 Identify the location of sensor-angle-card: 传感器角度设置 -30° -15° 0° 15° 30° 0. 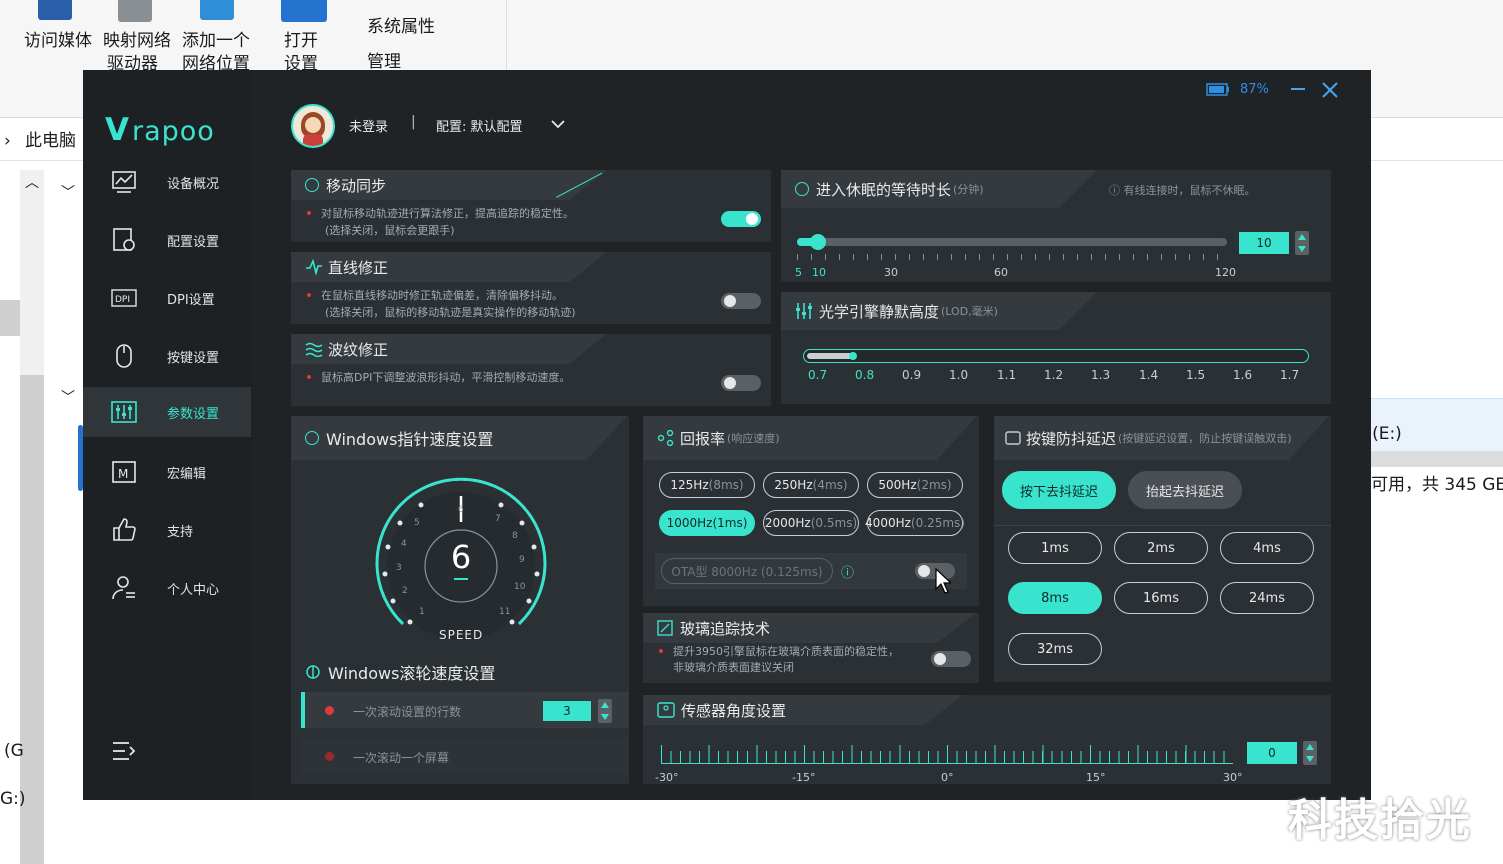
(987, 739).